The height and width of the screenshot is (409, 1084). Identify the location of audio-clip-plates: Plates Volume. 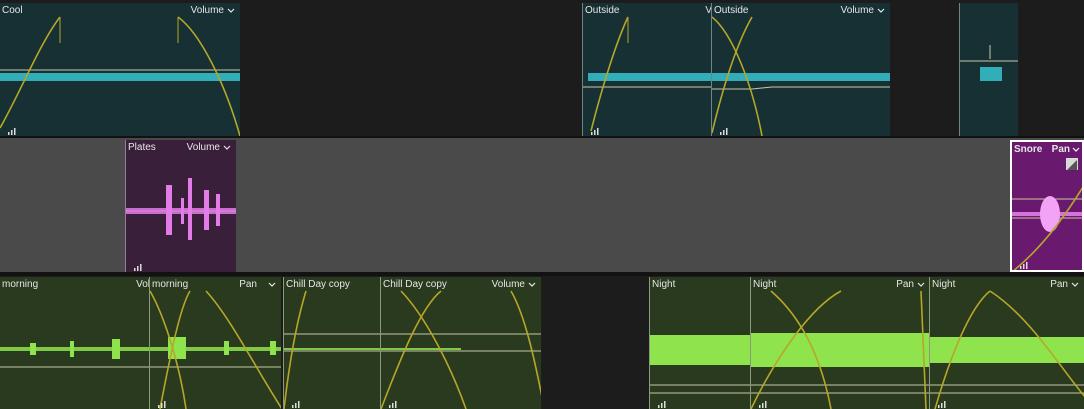
(180, 206).